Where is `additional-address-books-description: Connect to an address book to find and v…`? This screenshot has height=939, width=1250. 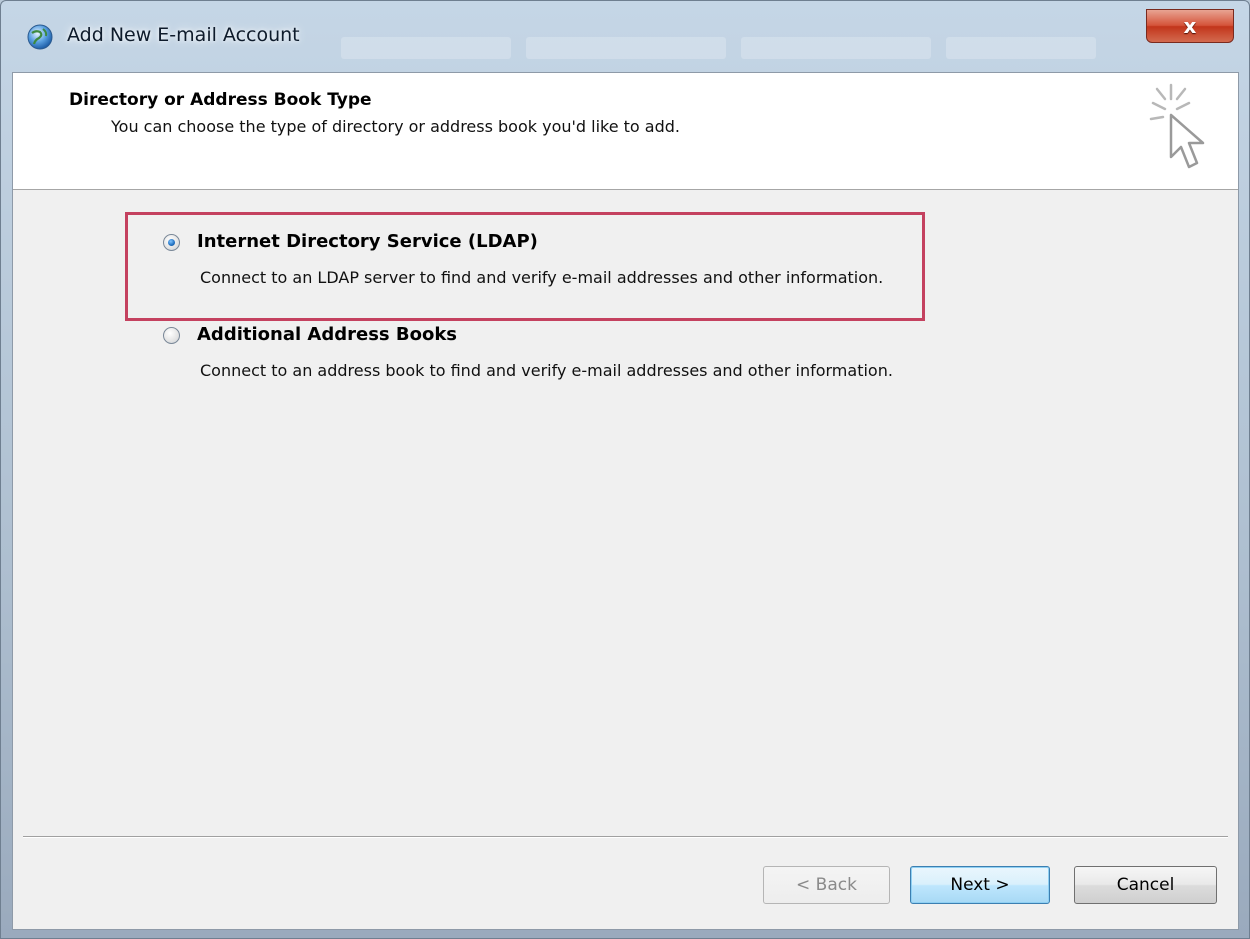
additional-address-books-description: Connect to an address book to find and v… is located at coordinates (546, 370).